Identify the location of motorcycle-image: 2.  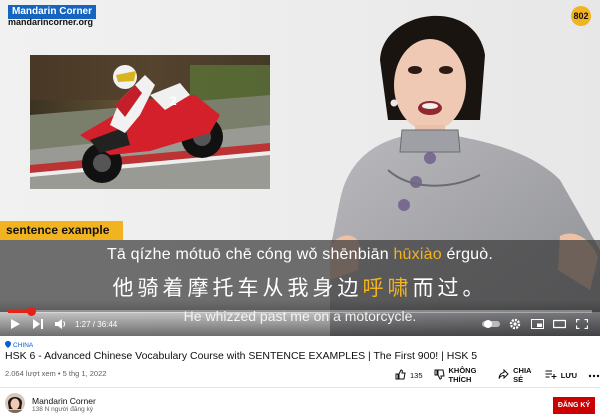
(150, 122).